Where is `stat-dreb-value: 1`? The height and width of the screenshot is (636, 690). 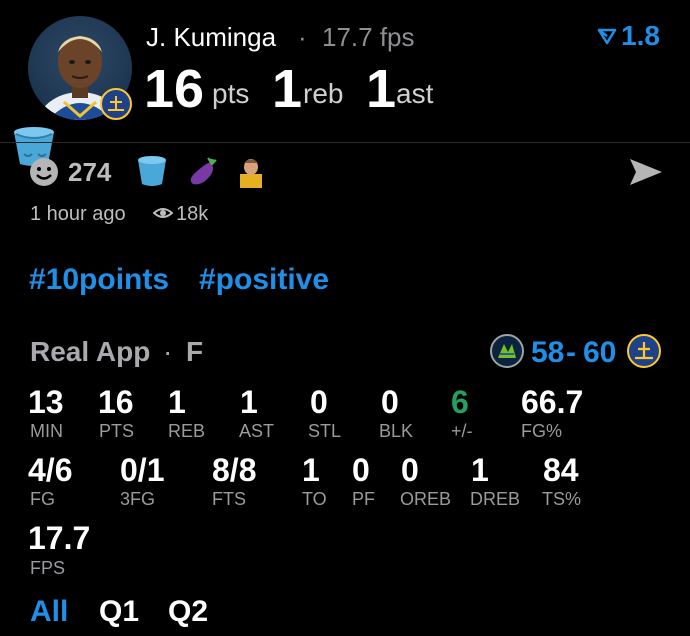 stat-dreb-value: 1 is located at coordinates (480, 470).